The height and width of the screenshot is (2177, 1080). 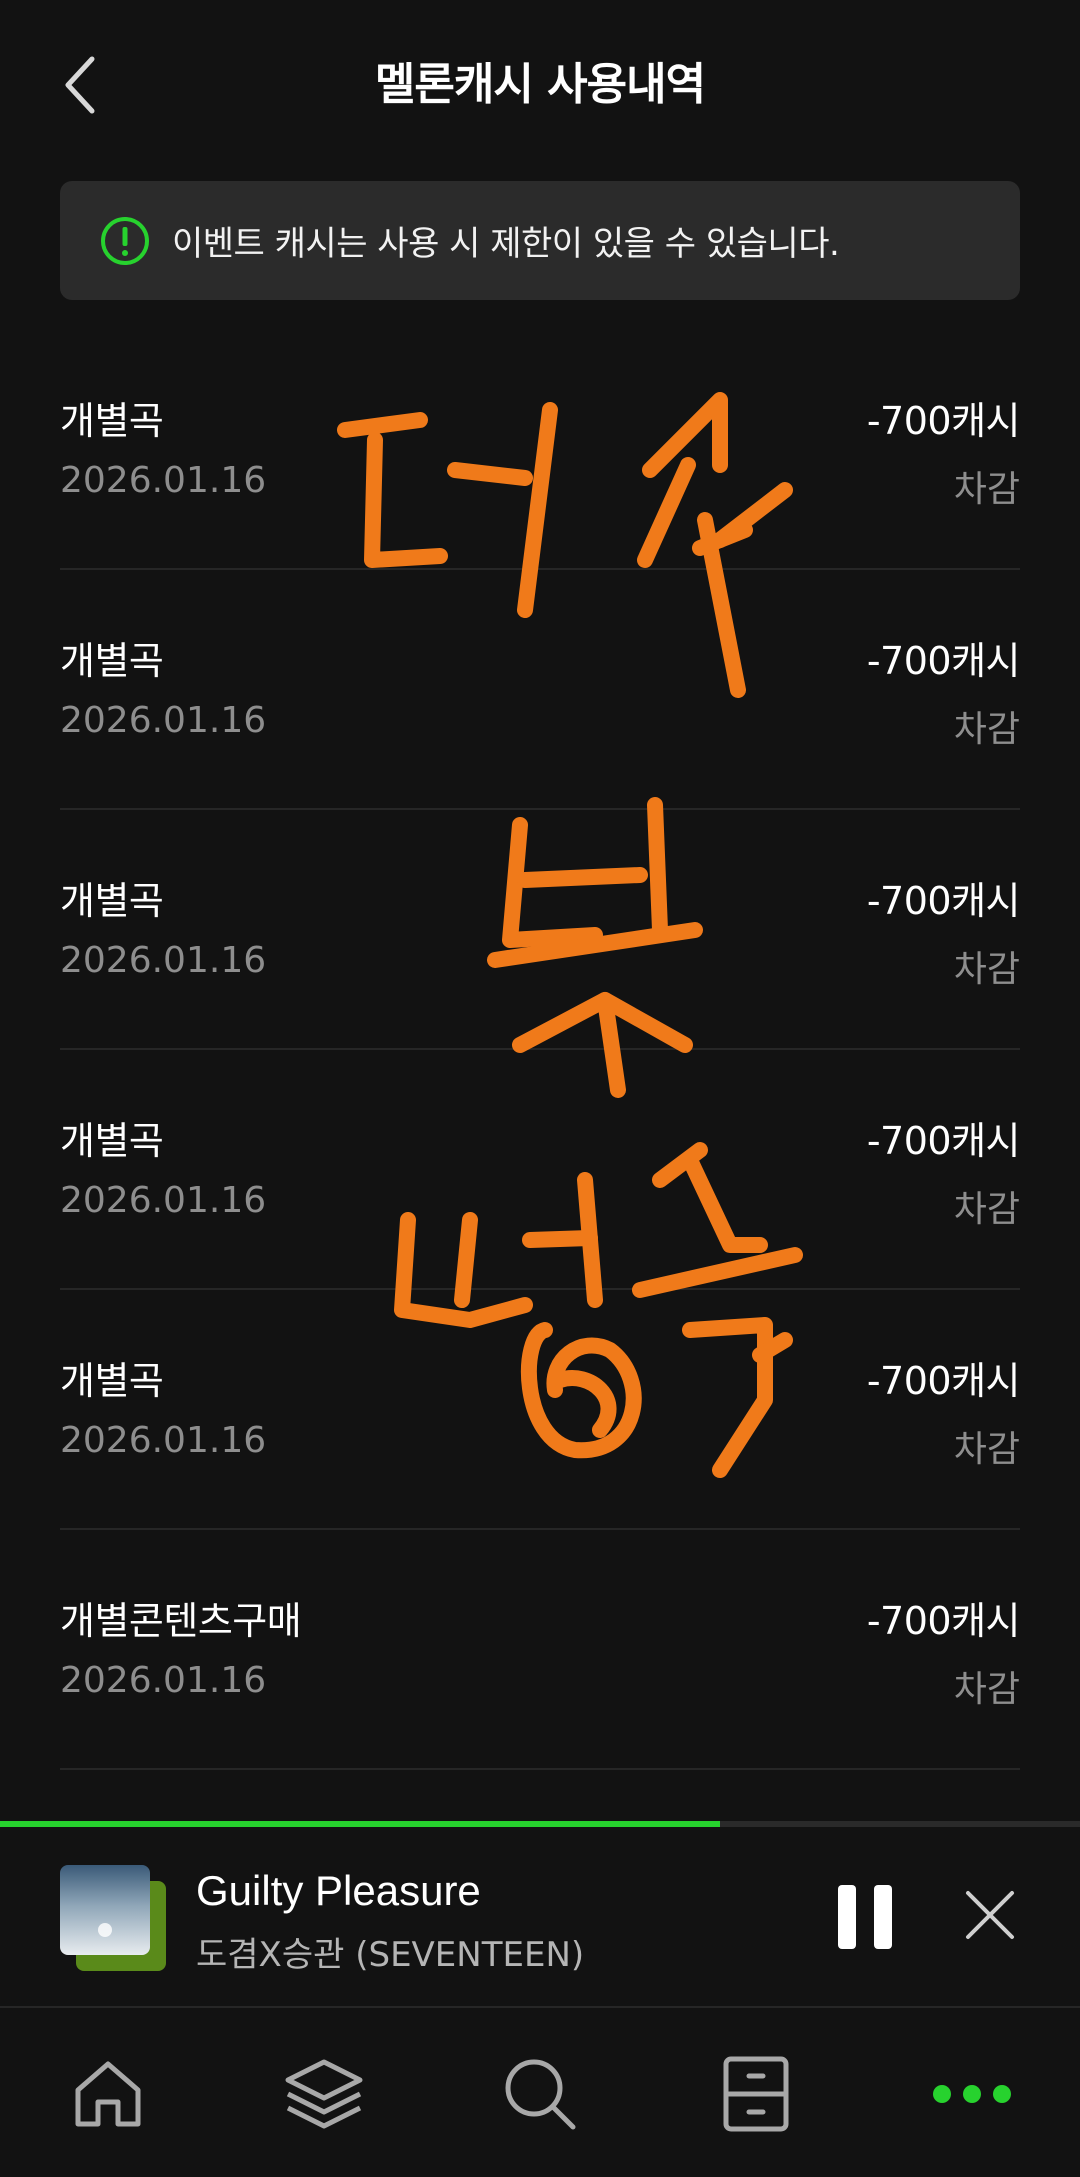 I want to click on notice-banner: 이벤트 캐시는 사용 시 제한이 있을 수 있습니다., so click(x=540, y=240).